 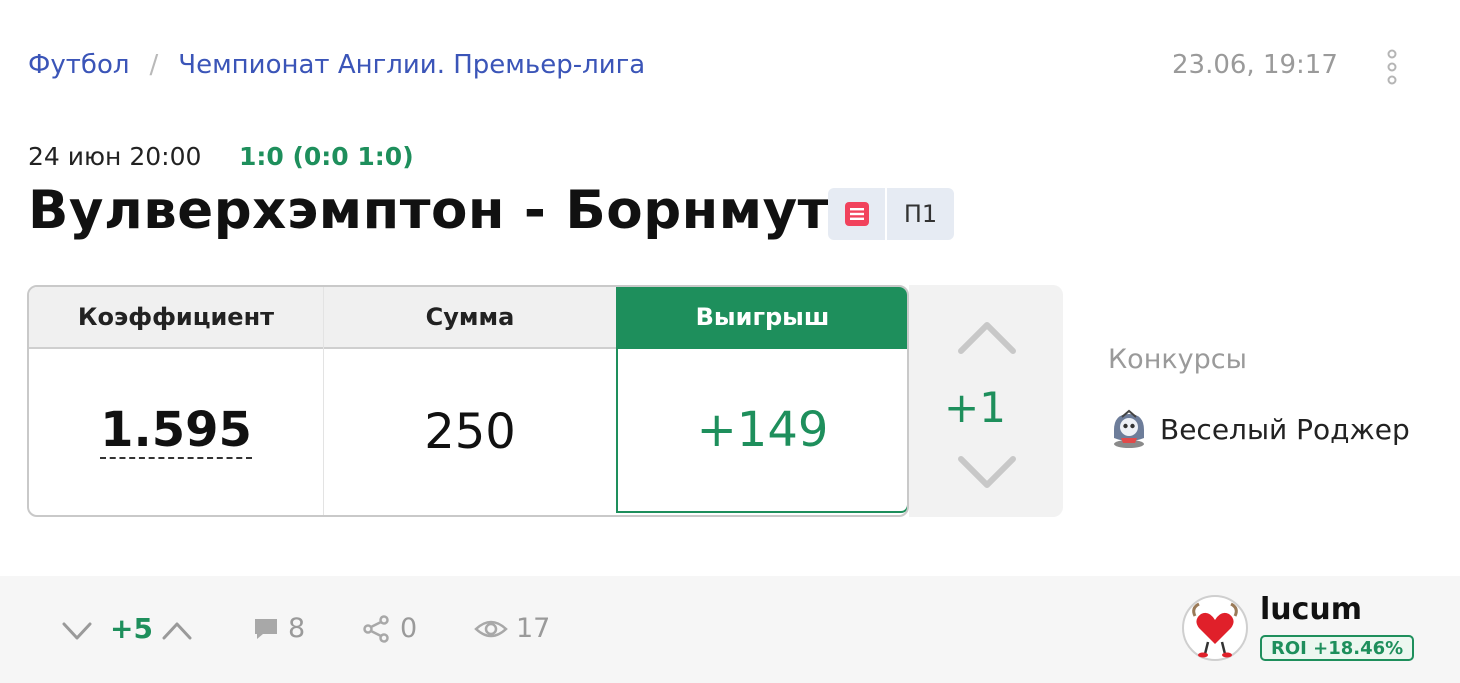 What do you see at coordinates (376, 628) in the screenshot?
I see `share-icon` at bounding box center [376, 628].